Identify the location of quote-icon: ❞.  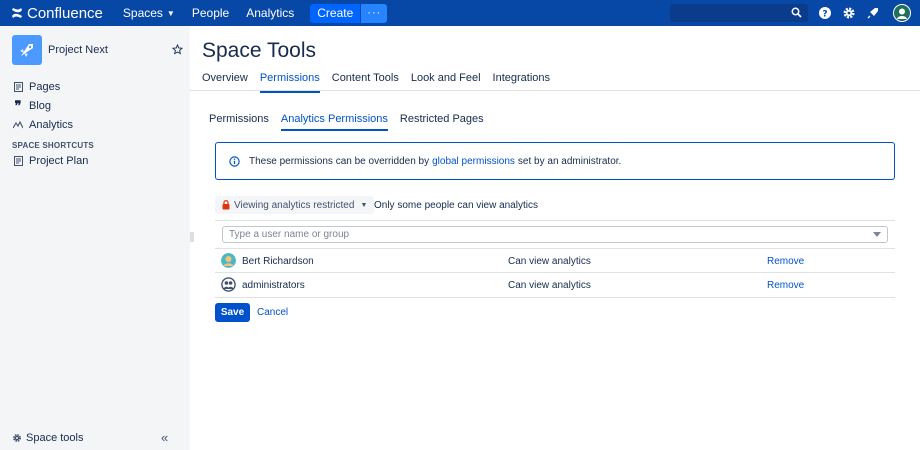
(18, 105).